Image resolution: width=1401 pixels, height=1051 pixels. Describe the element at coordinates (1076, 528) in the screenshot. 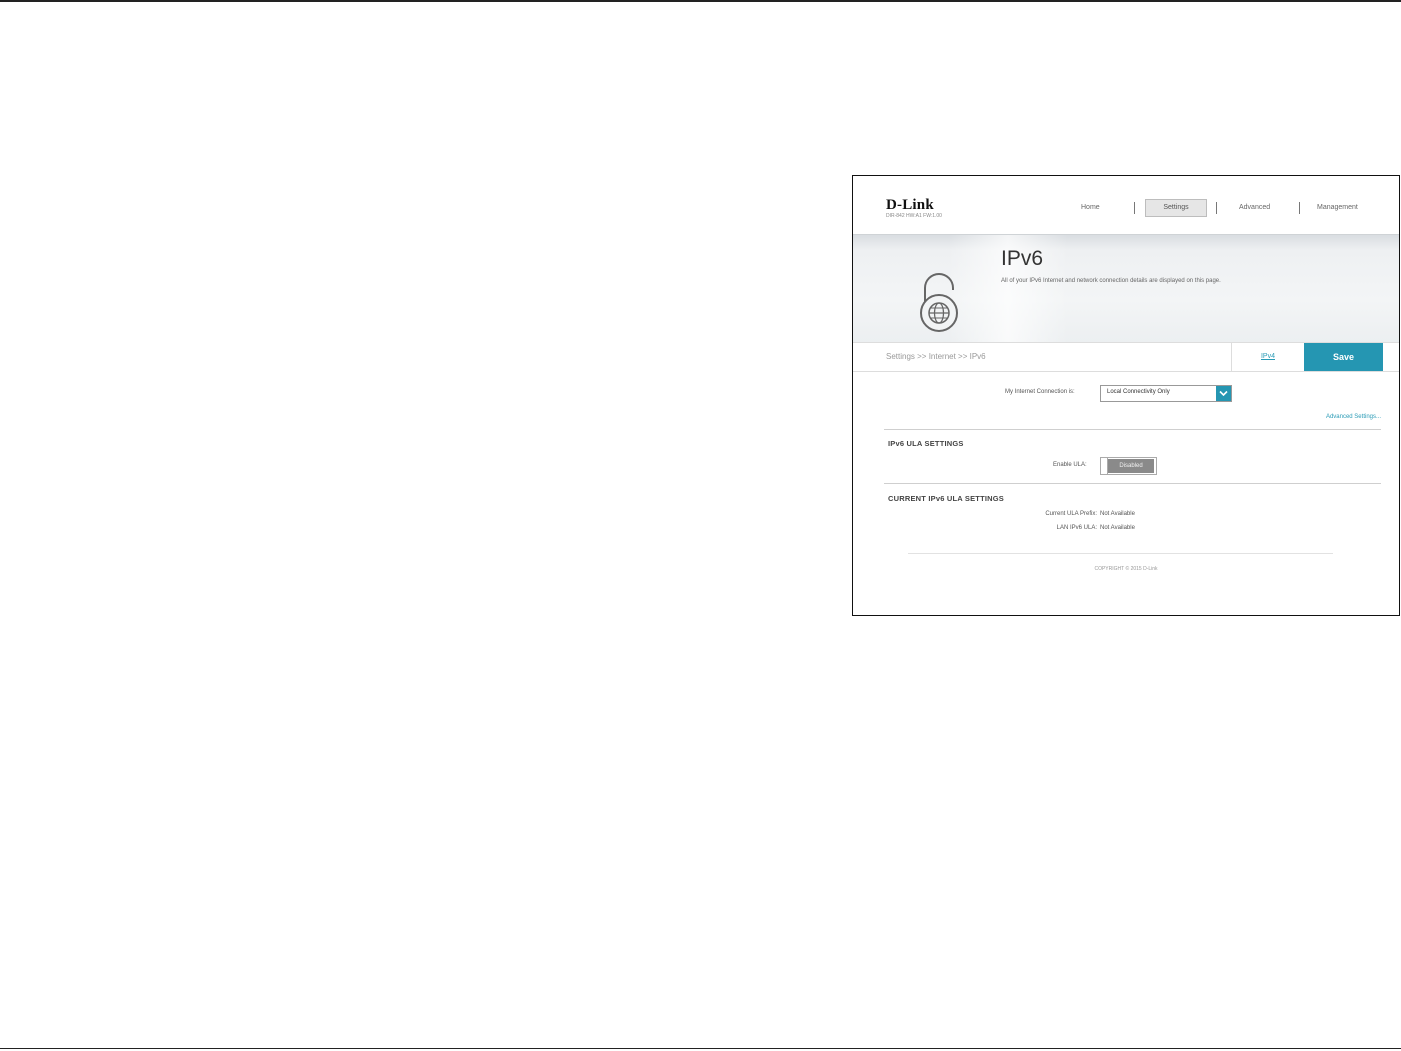

I see `lan-ipv6-ula-label: LAN IPv6 ULA:` at that location.